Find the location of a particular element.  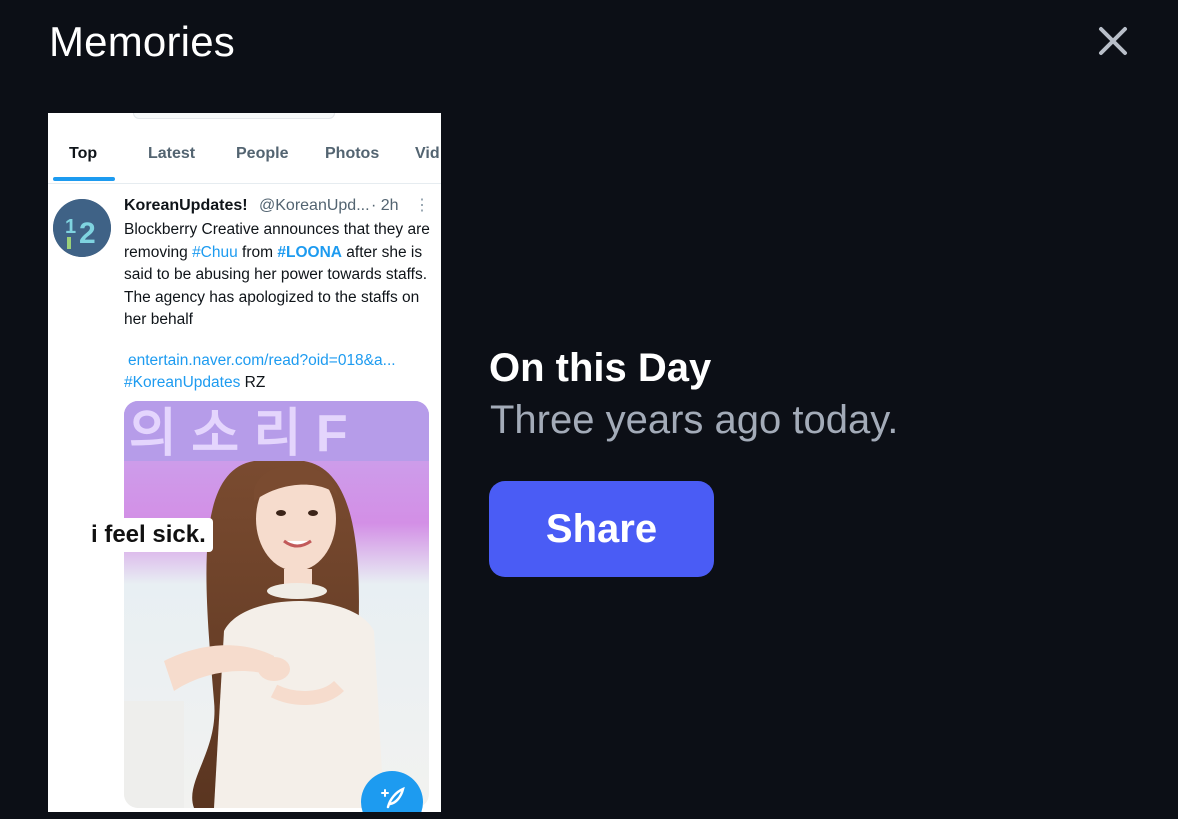

divider is located at coordinates (244, 183).